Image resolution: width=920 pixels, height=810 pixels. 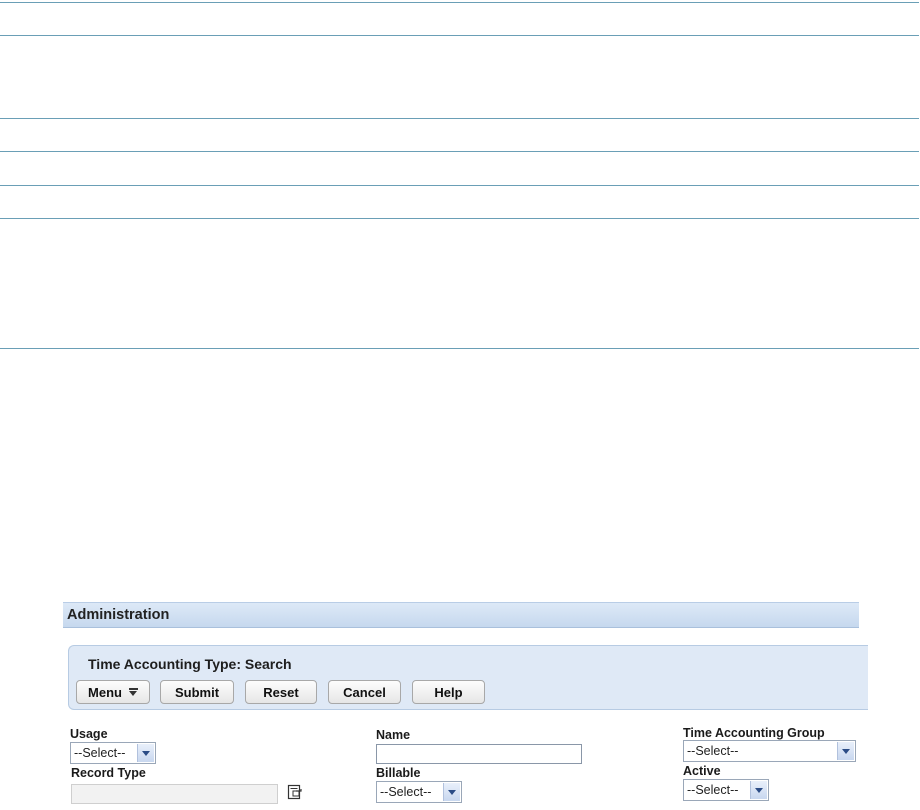 I want to click on page-title: Time Accounting Type: Search, so click(x=190, y=664).